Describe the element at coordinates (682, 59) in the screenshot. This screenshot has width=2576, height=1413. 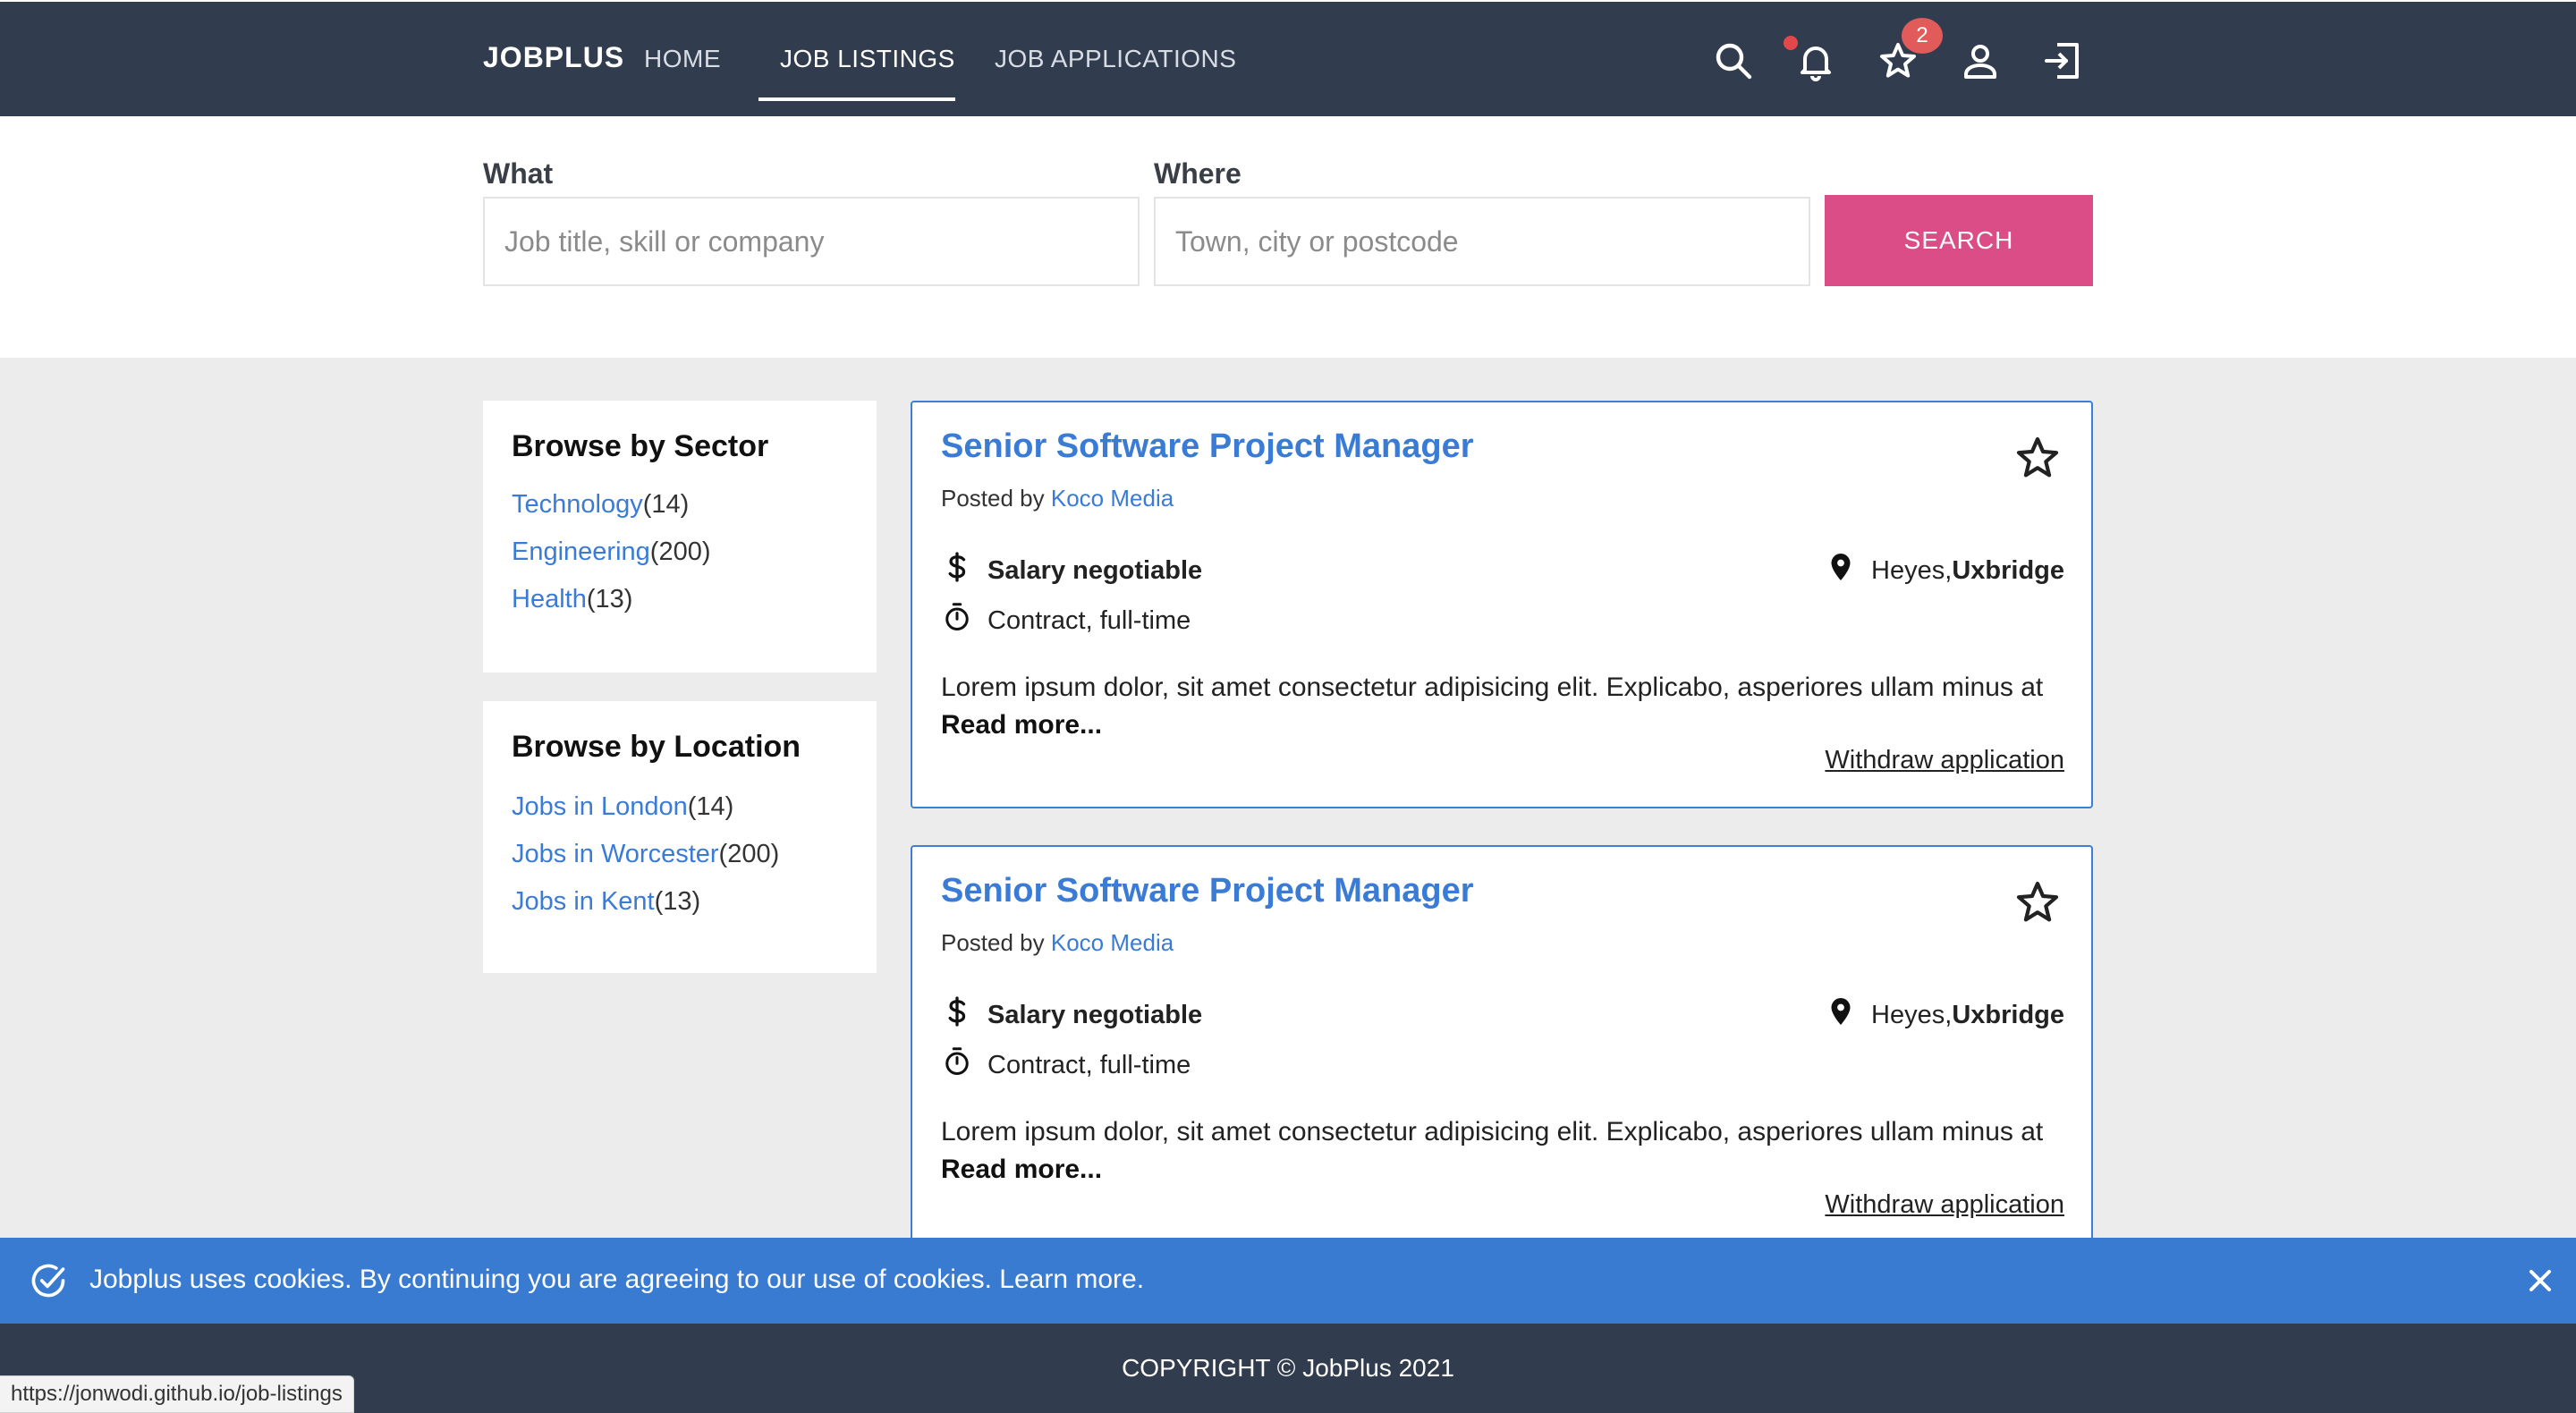
I see `nav-home: HOME` at that location.